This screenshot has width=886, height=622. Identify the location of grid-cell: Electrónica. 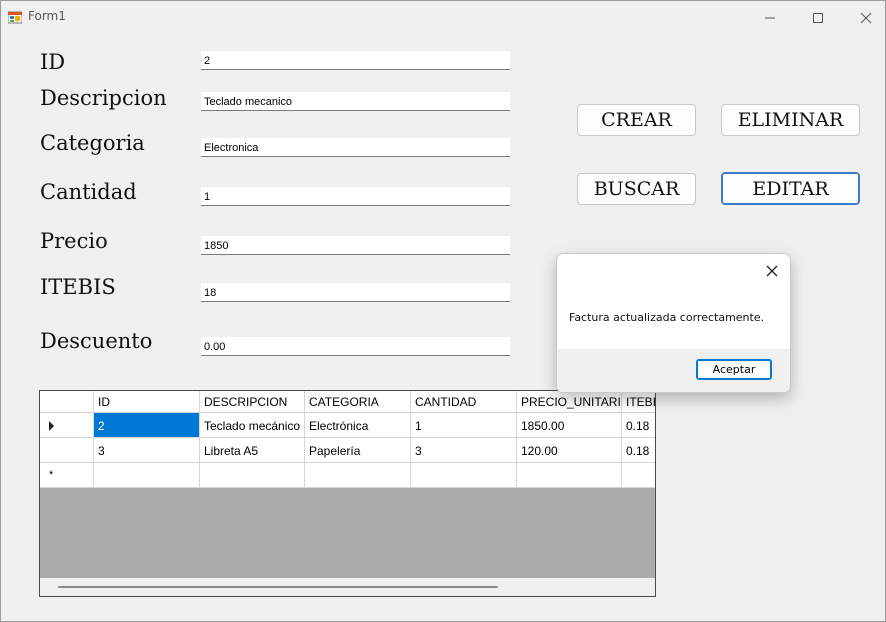
(358, 425).